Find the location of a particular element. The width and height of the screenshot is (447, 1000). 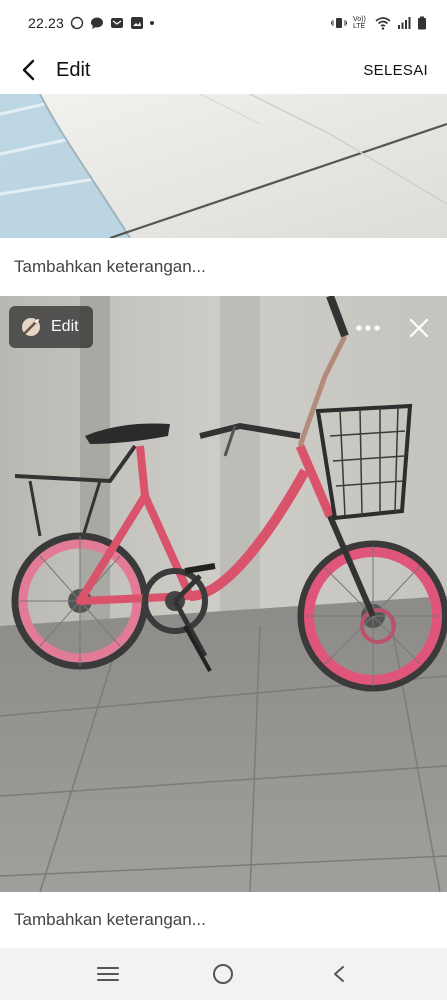

more-horizontal-icon is located at coordinates (368, 328).